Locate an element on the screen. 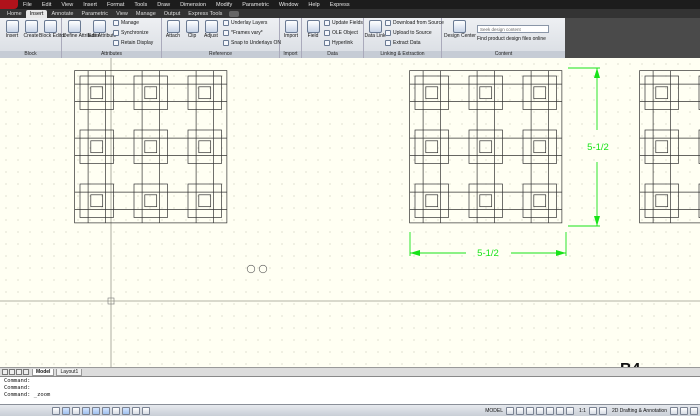  tab-output: Output is located at coordinates (172, 14).